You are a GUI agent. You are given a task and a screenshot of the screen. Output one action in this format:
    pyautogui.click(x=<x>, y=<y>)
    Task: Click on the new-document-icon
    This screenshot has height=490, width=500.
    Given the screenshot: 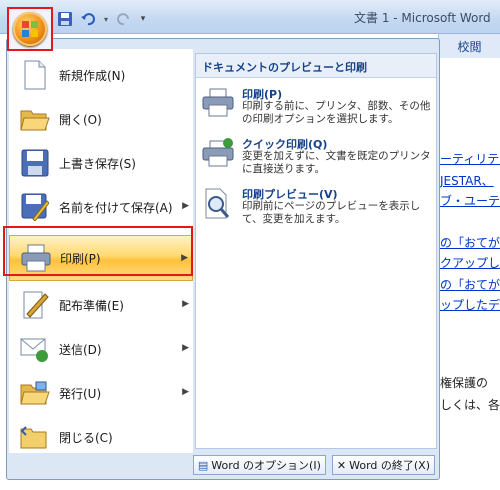 What is the action you would take?
    pyautogui.click(x=35, y=75)
    